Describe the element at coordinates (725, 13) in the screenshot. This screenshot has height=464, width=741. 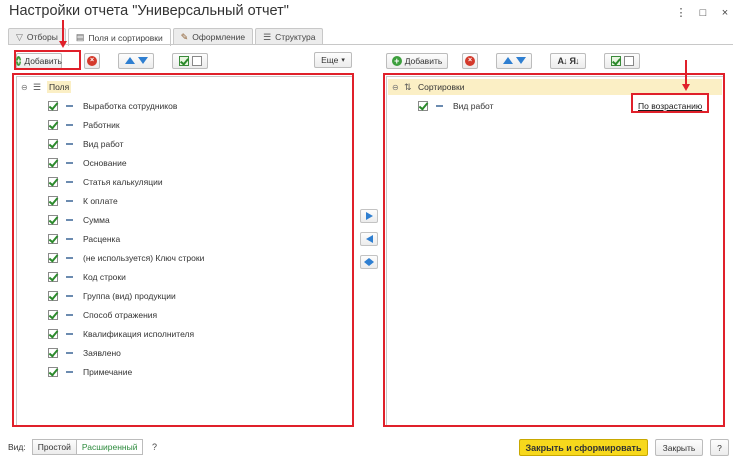
I see `close-icon: ×` at that location.